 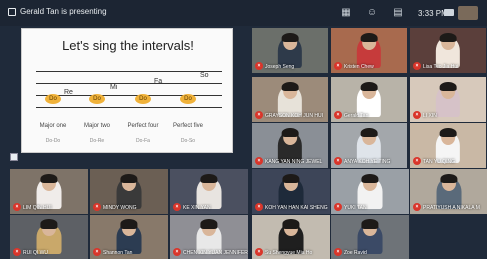 What do you see at coordinates (451, 208) in the screenshot?
I see `participant-name: PRATIYUSH A NIKALA M` at bounding box center [451, 208].